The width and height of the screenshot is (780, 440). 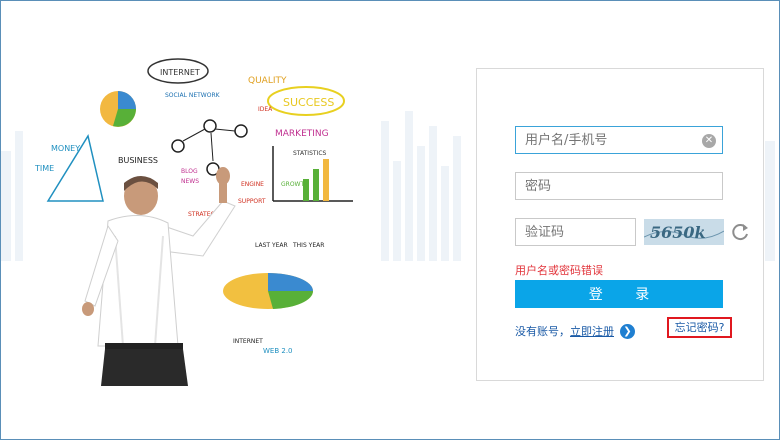 What do you see at coordinates (699, 327) in the screenshot?
I see `forgot-password-link: 忘记密码?` at bounding box center [699, 327].